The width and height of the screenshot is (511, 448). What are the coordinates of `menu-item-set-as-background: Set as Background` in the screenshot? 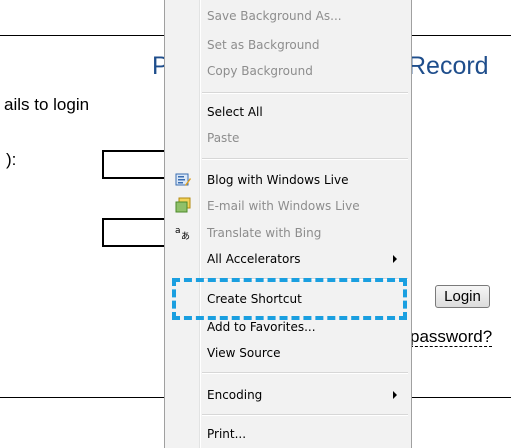 It's located at (263, 45).